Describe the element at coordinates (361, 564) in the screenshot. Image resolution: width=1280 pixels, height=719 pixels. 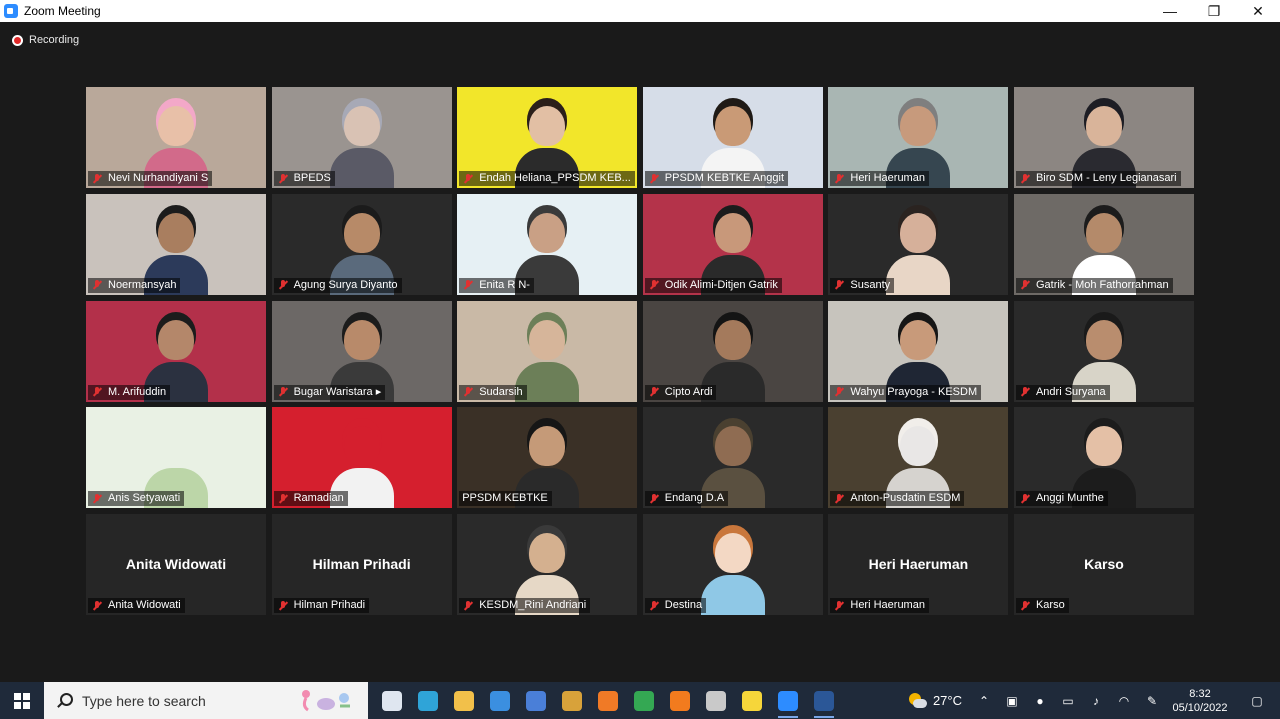
I see `participant-tile: Hilman Prihadi Hilman Prihadi` at that location.